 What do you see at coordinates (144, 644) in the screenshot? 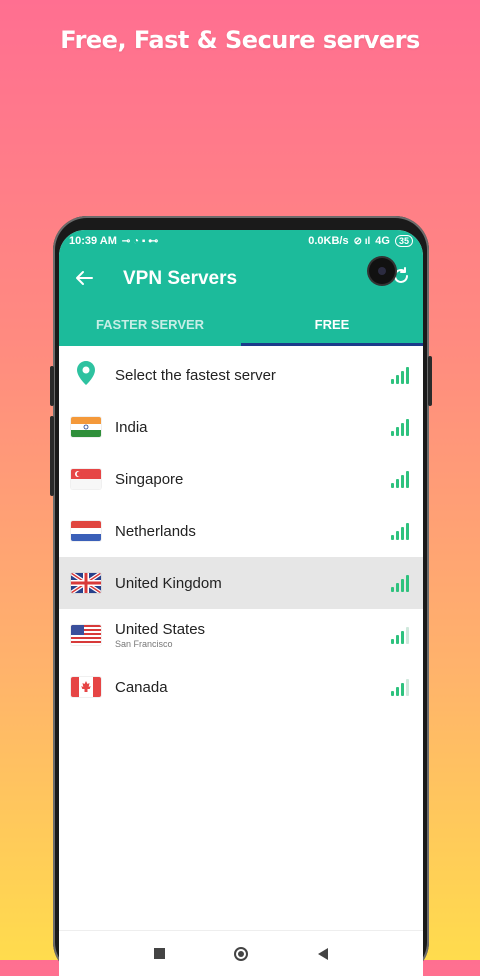
I see `server-location: San Francisco` at bounding box center [144, 644].